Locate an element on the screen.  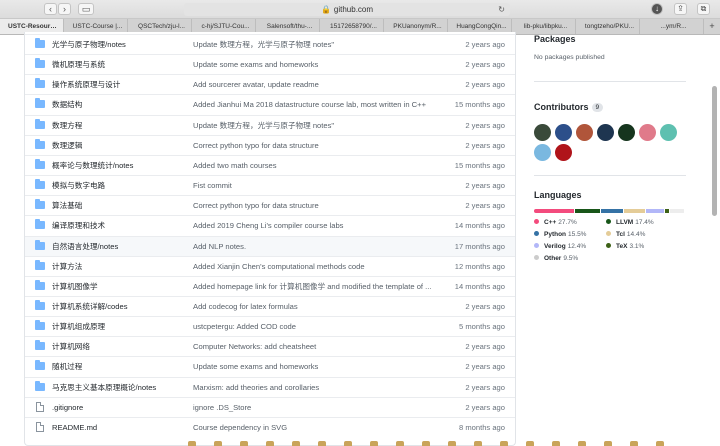
file-name-link: .gitignore is located at coordinates (127, 407).